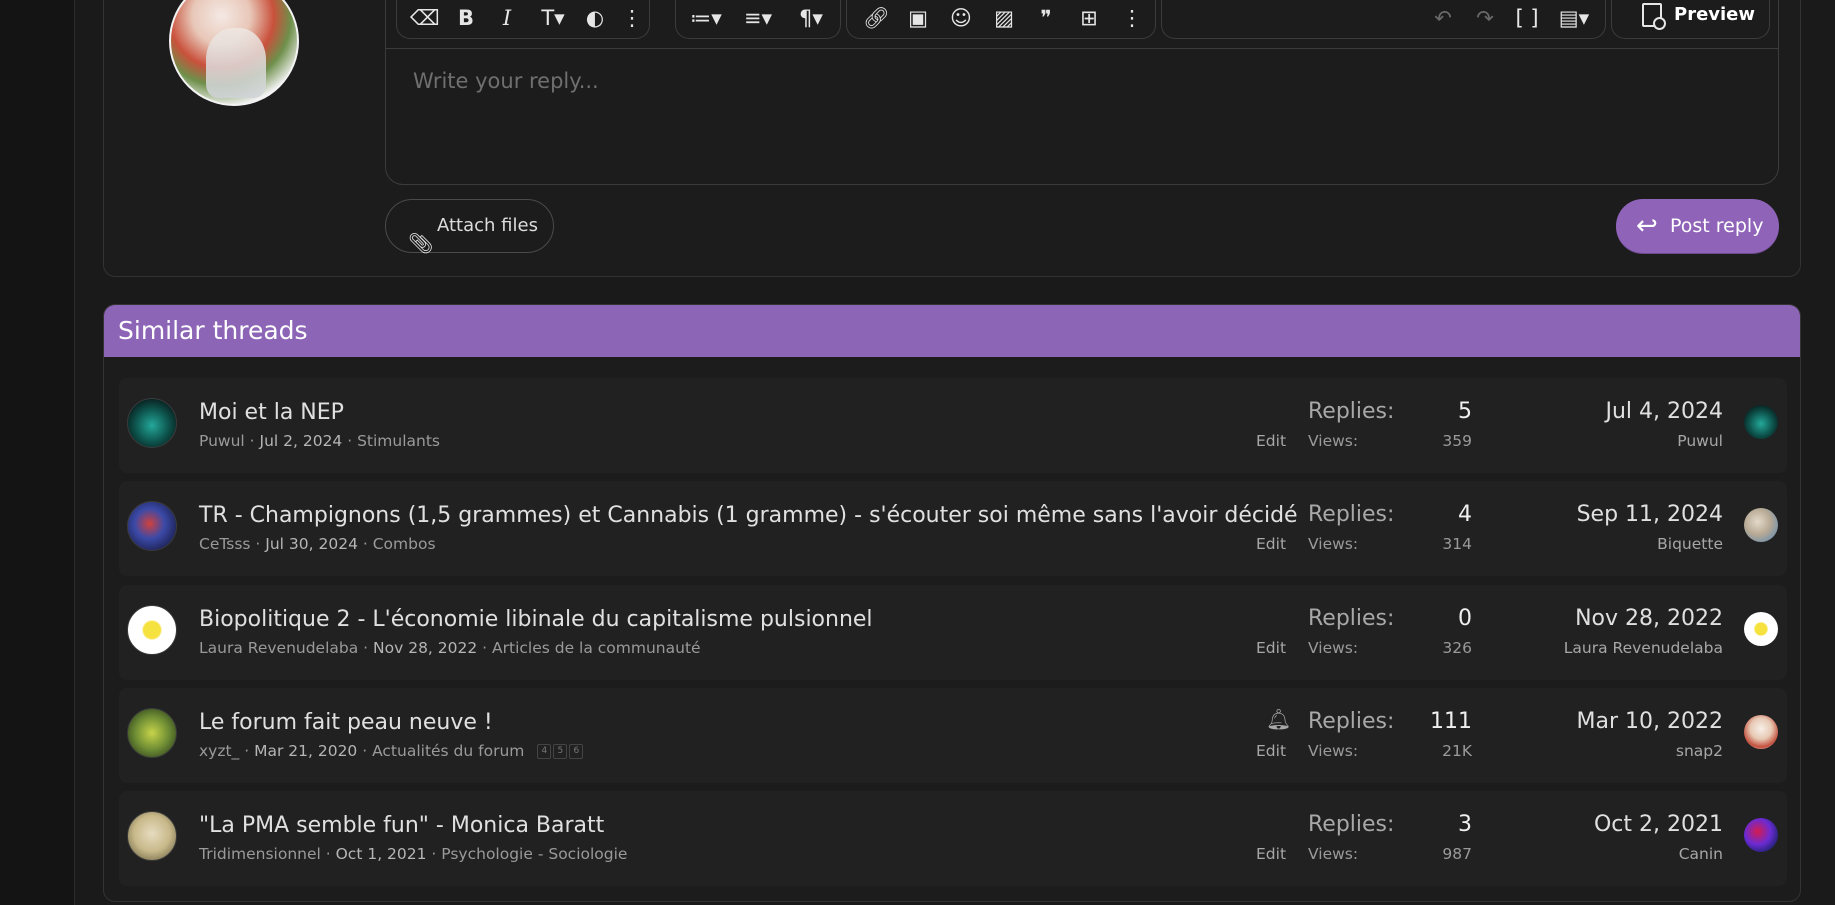 The height and width of the screenshot is (905, 1835). Describe the element at coordinates (1699, 751) in the screenshot. I see `last-post-user: snap2` at that location.